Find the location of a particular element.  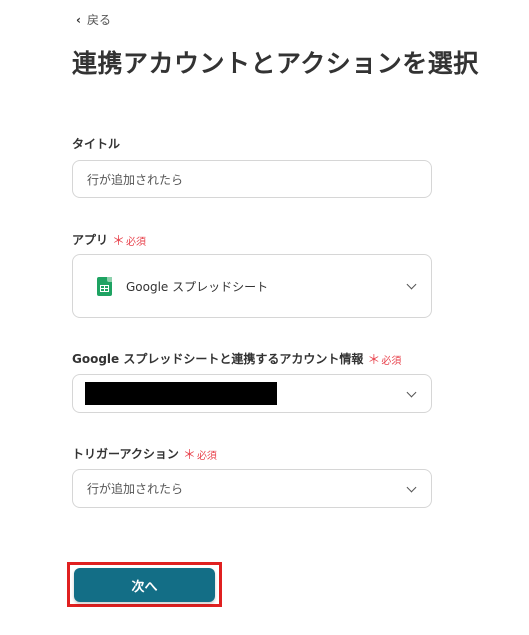

trigger-label: トリガーアクション ＊必須 is located at coordinates (144, 453).